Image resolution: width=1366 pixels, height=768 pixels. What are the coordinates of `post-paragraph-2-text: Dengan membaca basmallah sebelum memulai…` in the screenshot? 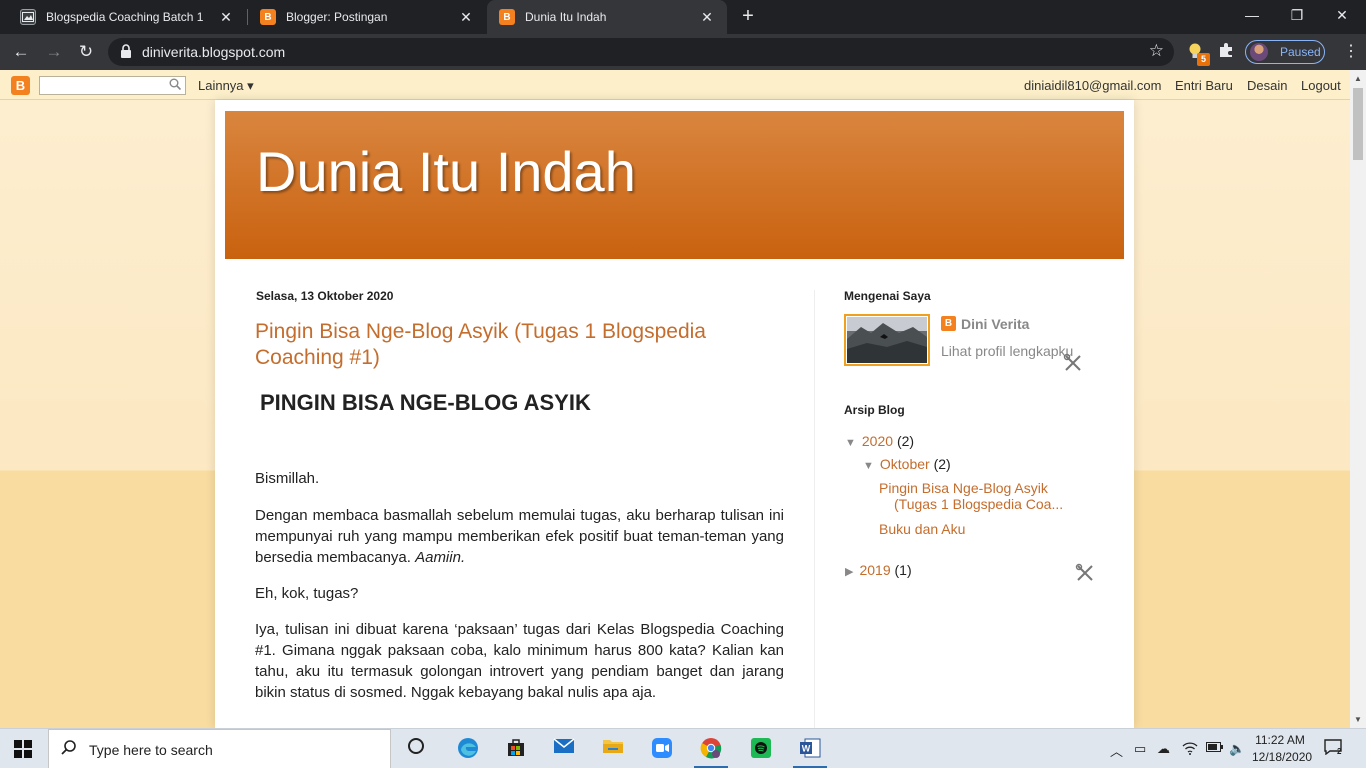 It's located at (519, 536).